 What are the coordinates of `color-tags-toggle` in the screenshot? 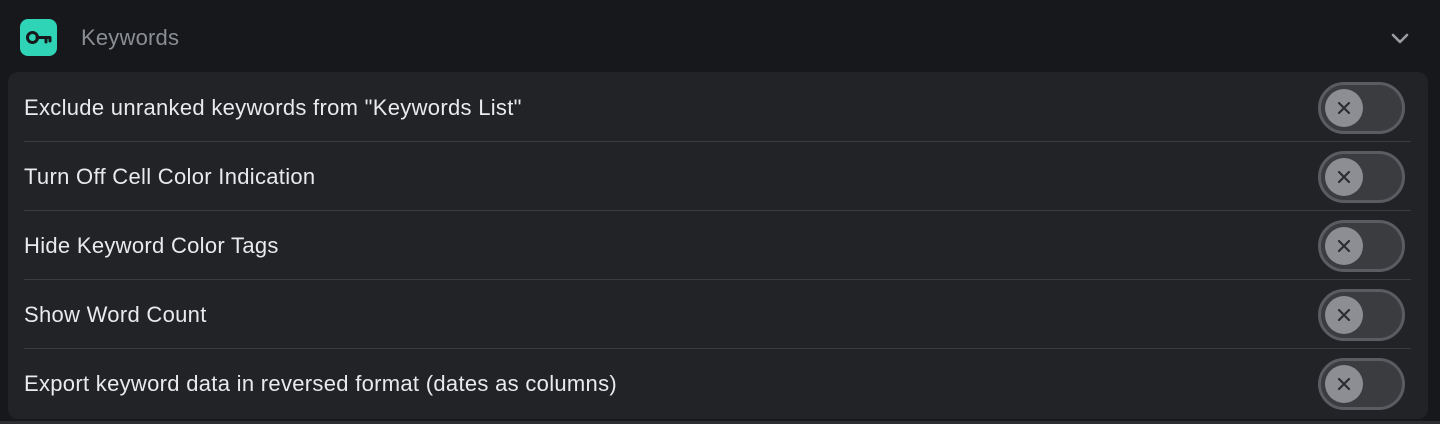 It's located at (1361, 246).